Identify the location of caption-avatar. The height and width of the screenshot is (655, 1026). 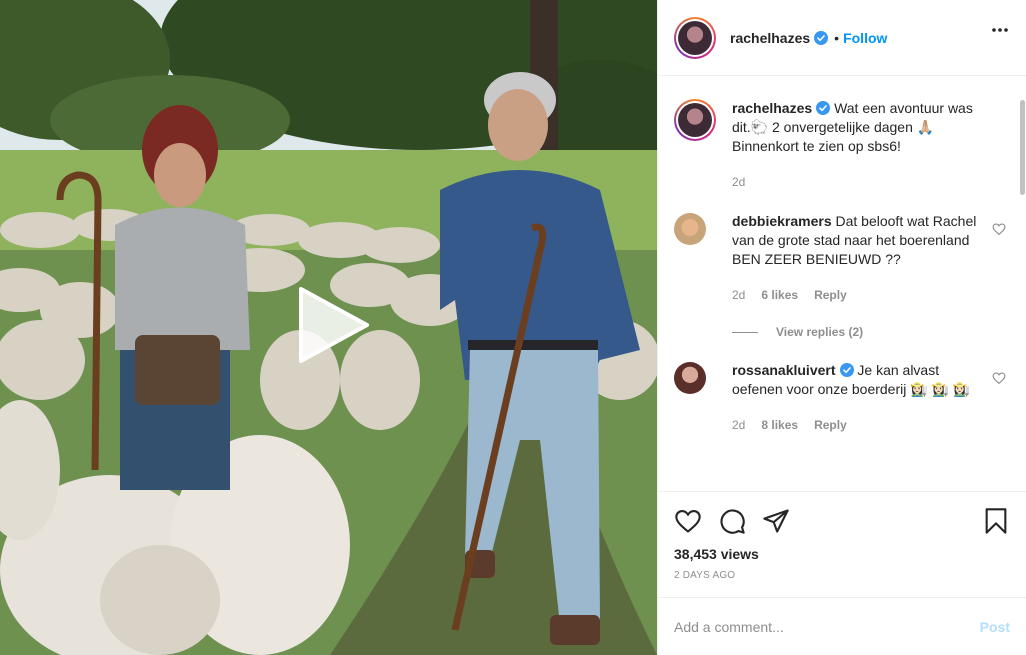
(695, 120).